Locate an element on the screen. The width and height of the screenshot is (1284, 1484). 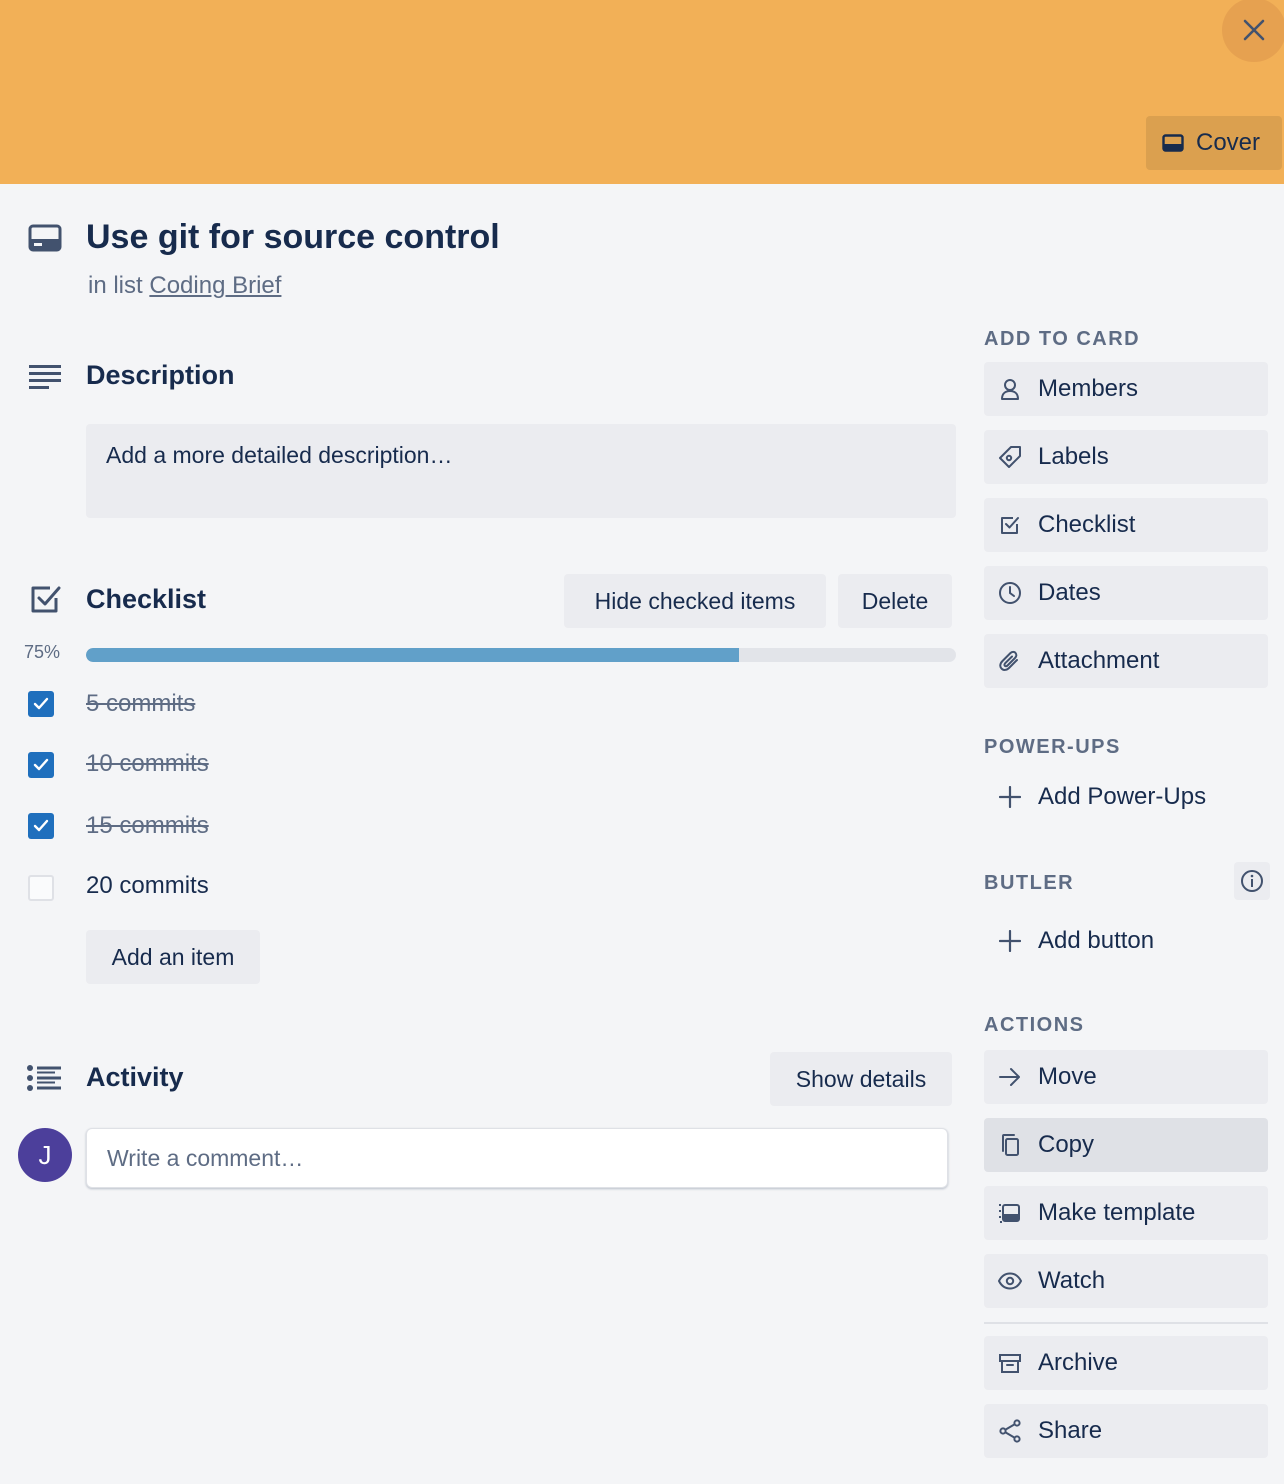
add-powerups-button: Add Power-Ups is located at coordinates (1126, 797).